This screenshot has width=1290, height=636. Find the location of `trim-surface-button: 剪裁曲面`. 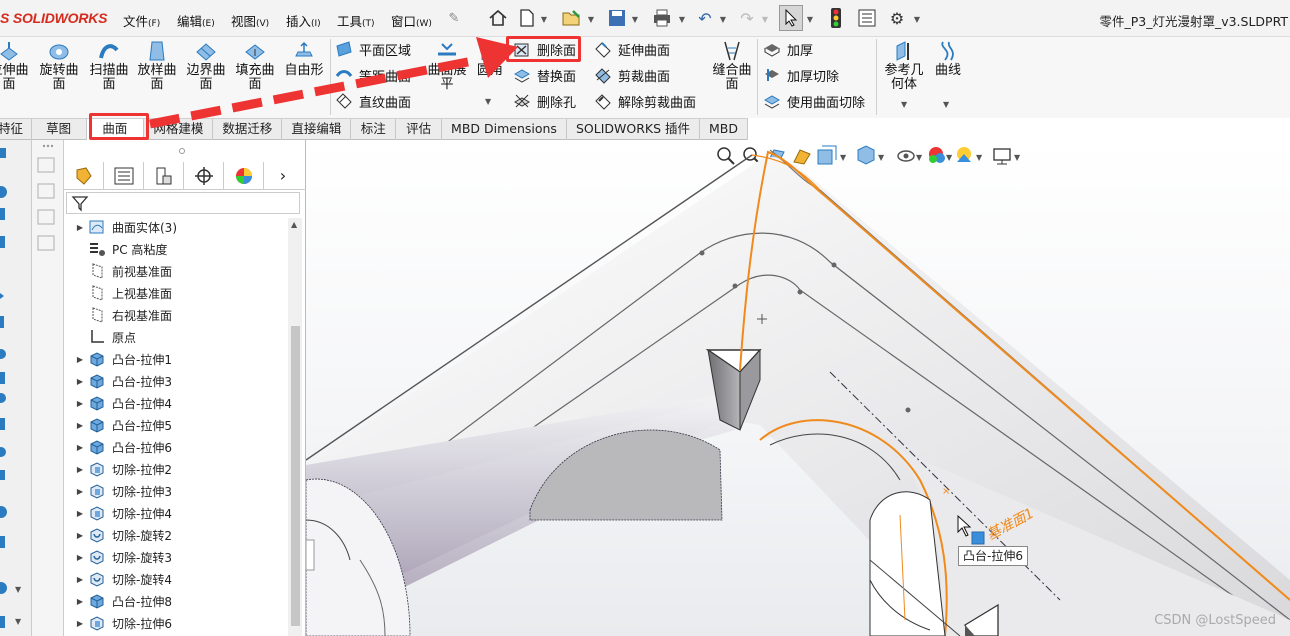

trim-surface-button: 剪裁曲面 is located at coordinates (632, 75).